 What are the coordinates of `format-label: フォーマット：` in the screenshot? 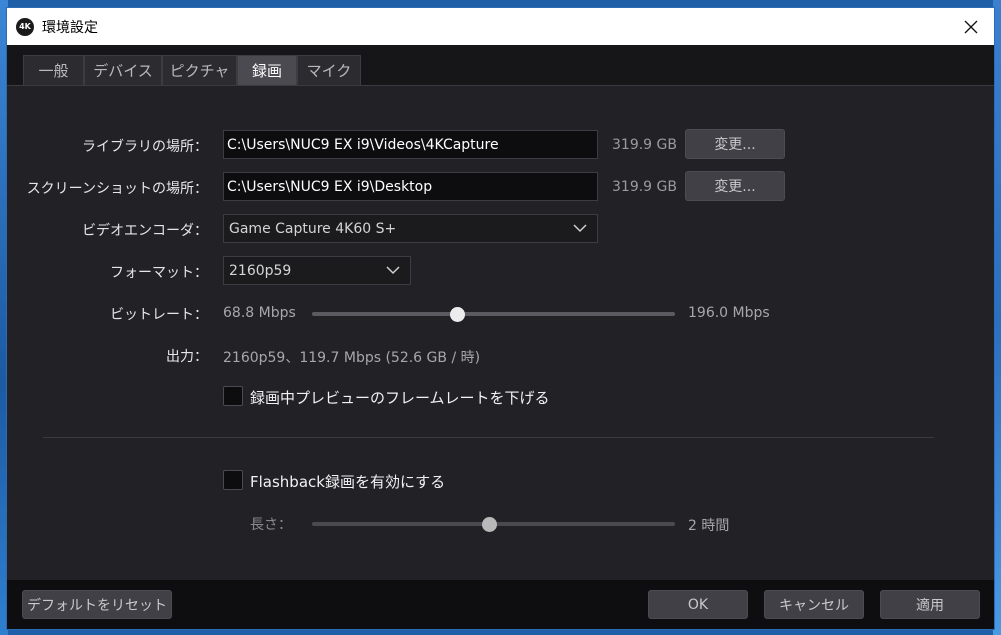 It's located at (159, 273).